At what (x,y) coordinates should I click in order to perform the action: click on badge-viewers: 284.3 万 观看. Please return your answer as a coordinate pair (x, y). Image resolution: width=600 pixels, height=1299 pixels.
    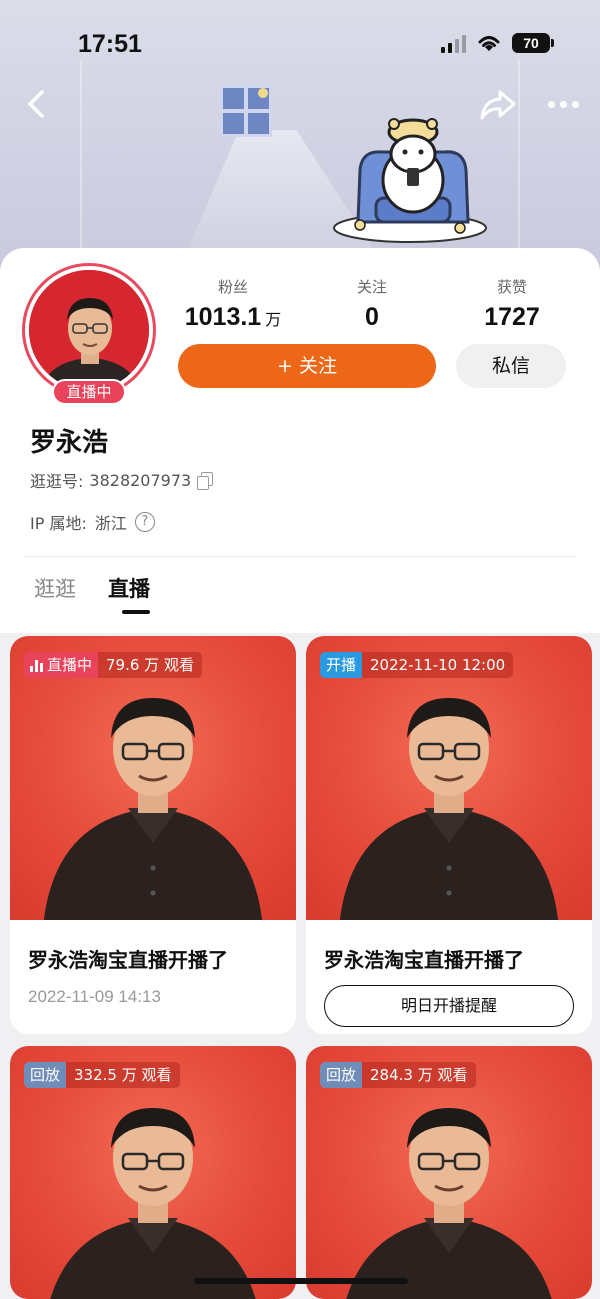
    Looking at the image, I should click on (419, 1075).